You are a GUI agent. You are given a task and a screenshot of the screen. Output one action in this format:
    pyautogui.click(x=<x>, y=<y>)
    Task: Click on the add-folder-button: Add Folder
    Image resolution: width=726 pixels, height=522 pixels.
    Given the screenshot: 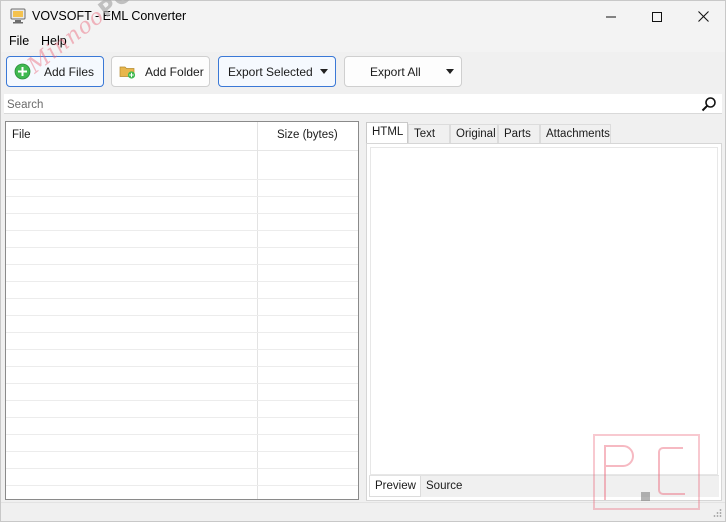 What is the action you would take?
    pyautogui.click(x=160, y=71)
    